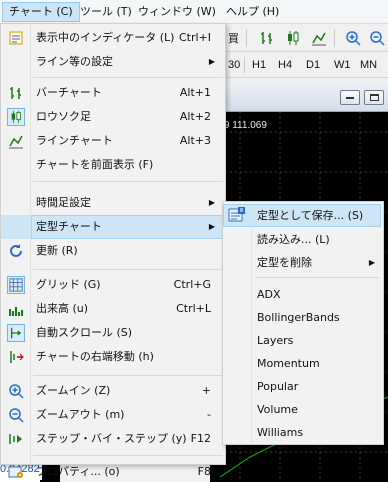 The image size is (388, 482). Describe the element at coordinates (113, 165) in the screenshot. I see `menu-item-chart-foreground: チャートを前面表示 (F)` at that location.